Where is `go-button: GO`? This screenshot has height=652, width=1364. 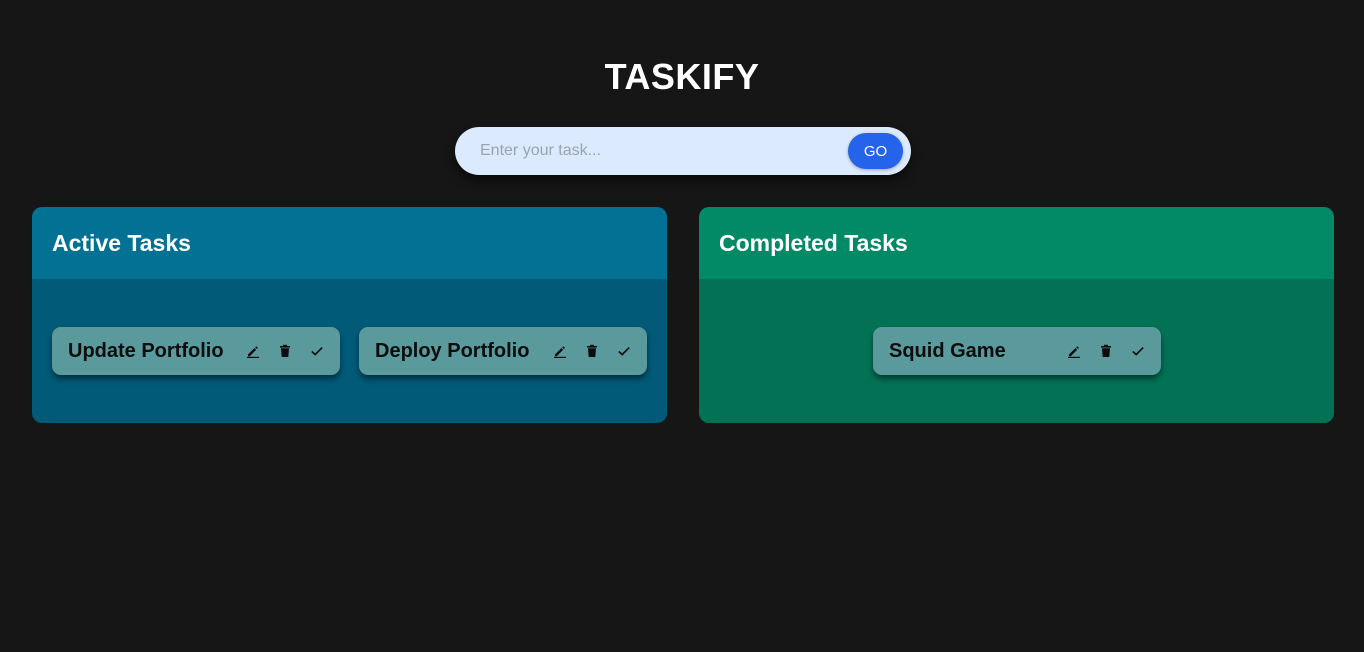
go-button: GO is located at coordinates (875, 151).